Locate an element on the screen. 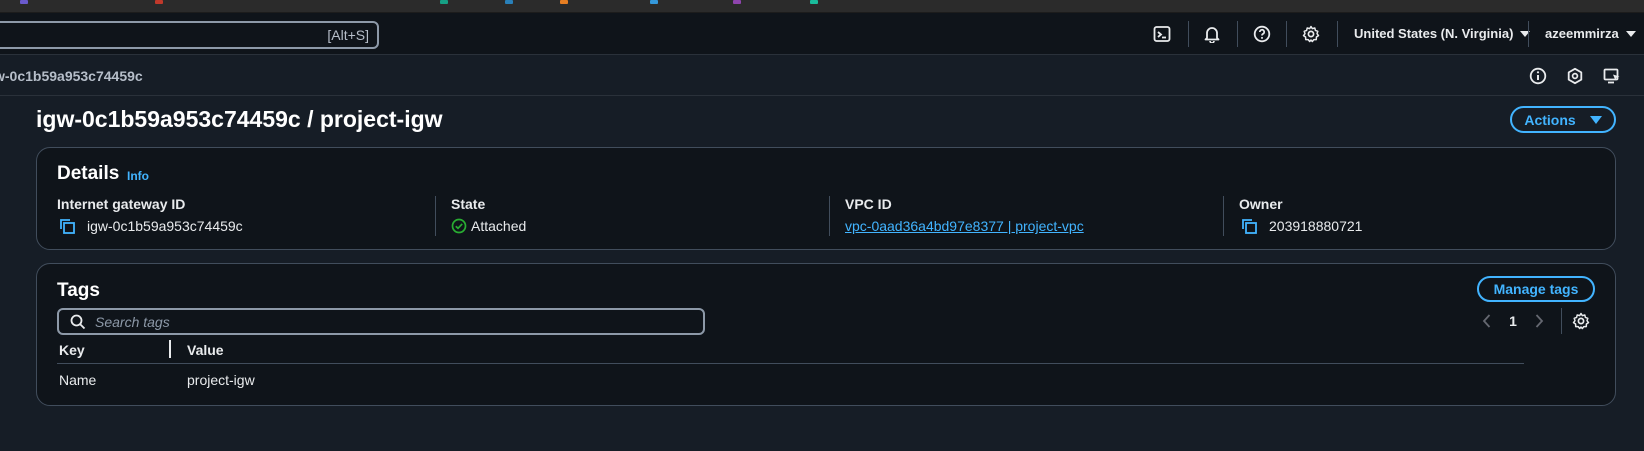 Image resolution: width=1644 pixels, height=451 pixels. owner-field: Owner 203918880721 is located at coordinates (1411, 216).